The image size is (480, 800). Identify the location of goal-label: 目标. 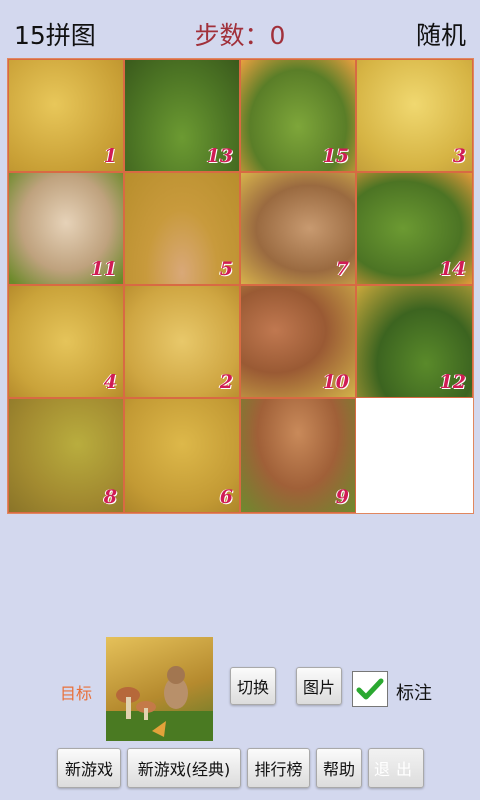
(76, 693).